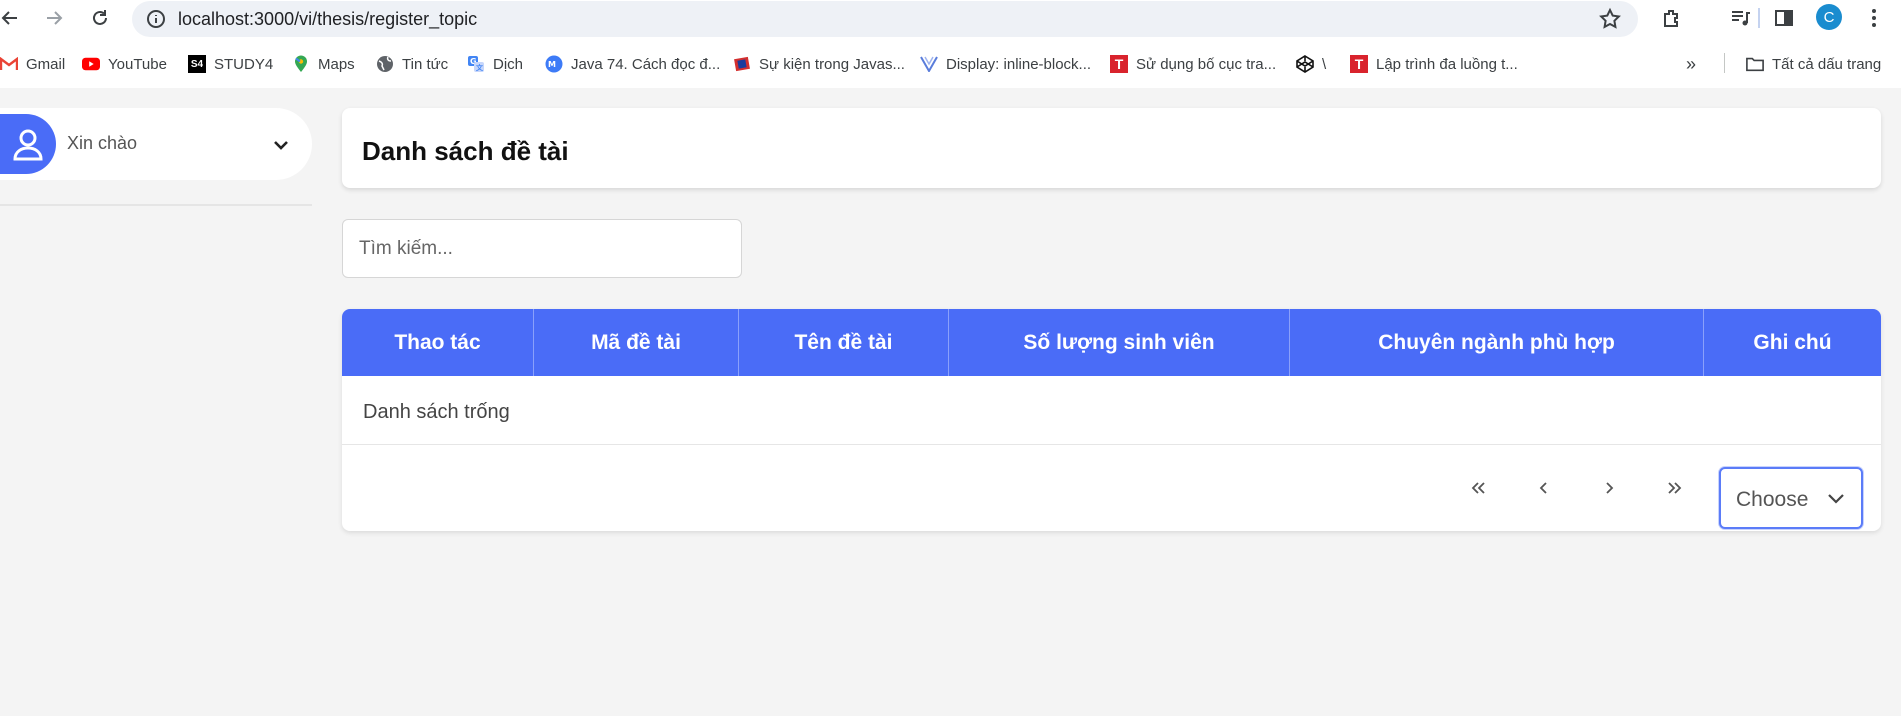 Image resolution: width=1901 pixels, height=716 pixels. I want to click on bookmark-study4: S4 STUDY4, so click(230, 64).